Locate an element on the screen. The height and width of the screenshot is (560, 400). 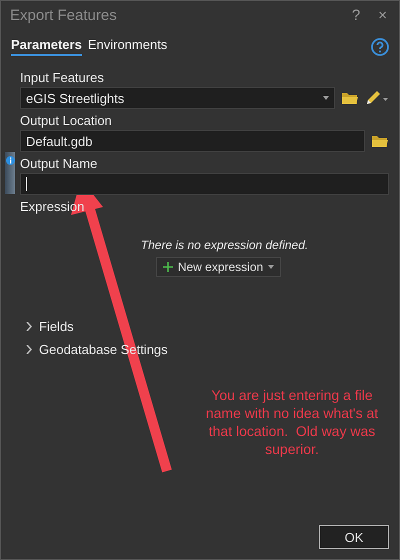
info-icon is located at coordinates (10, 160).